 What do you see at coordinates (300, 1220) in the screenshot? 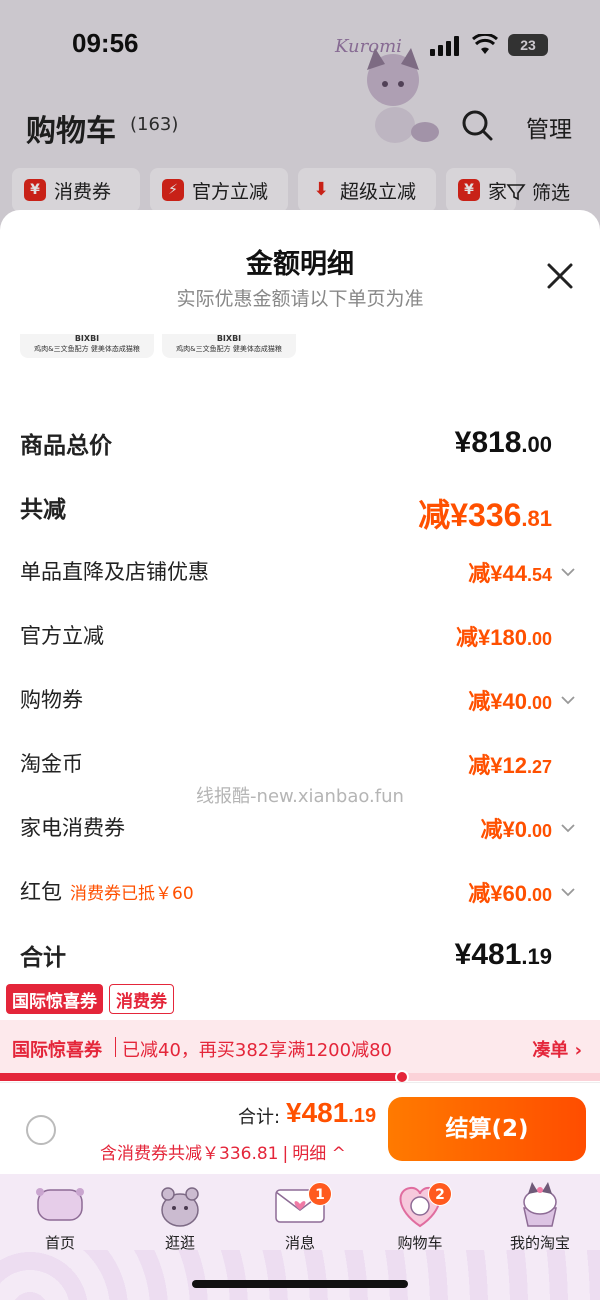
I see `tab-messages: 消息 1` at bounding box center [300, 1220].